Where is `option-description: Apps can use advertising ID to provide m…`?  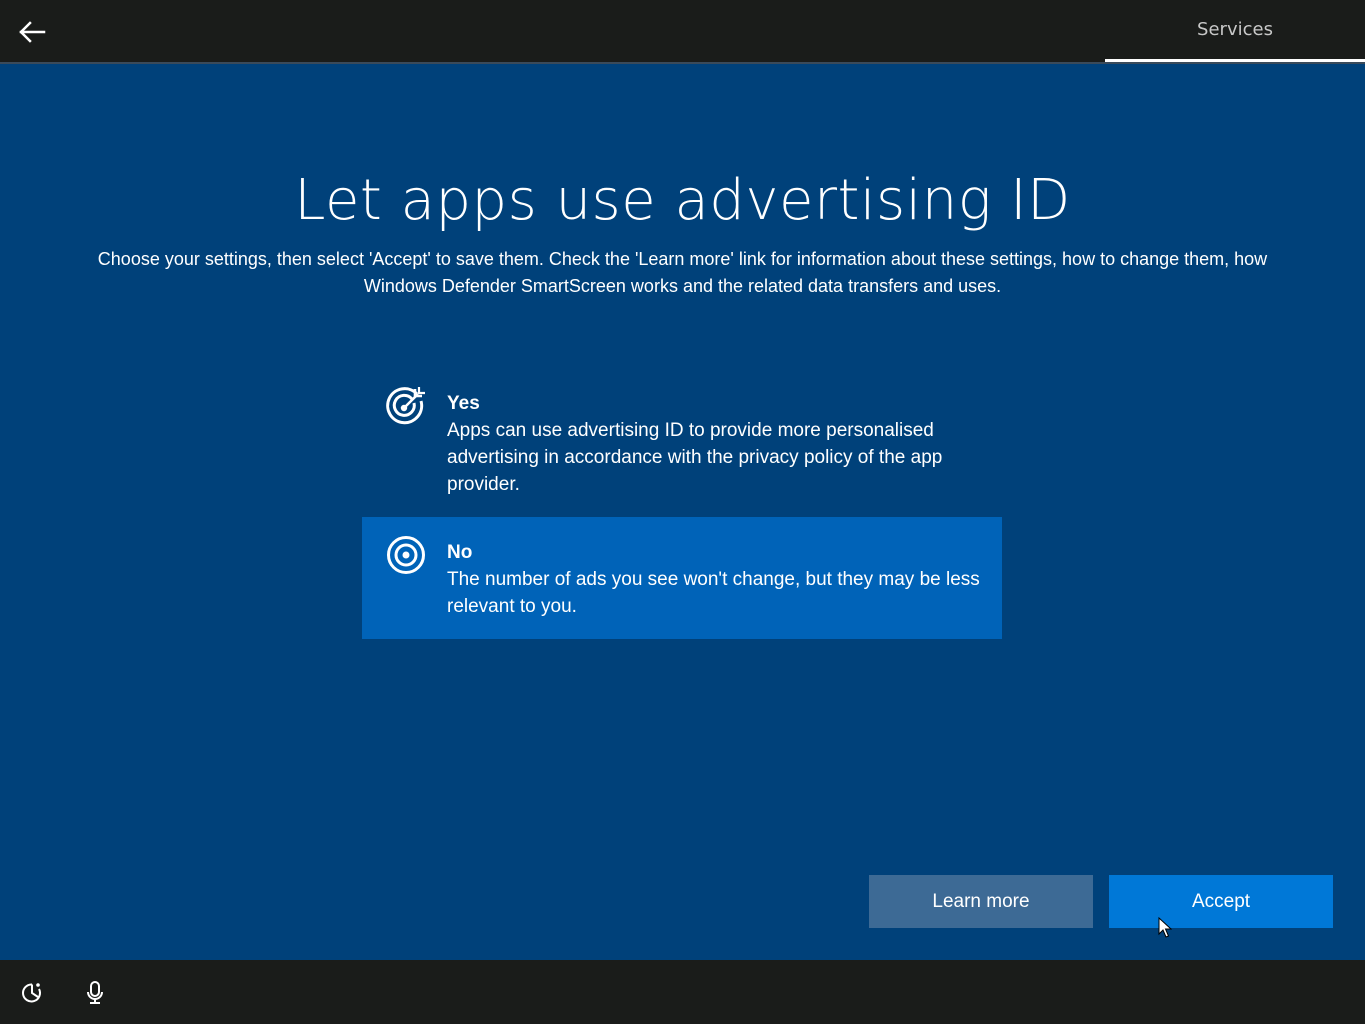 option-description: Apps can use advertising ID to provide m… is located at coordinates (695, 457).